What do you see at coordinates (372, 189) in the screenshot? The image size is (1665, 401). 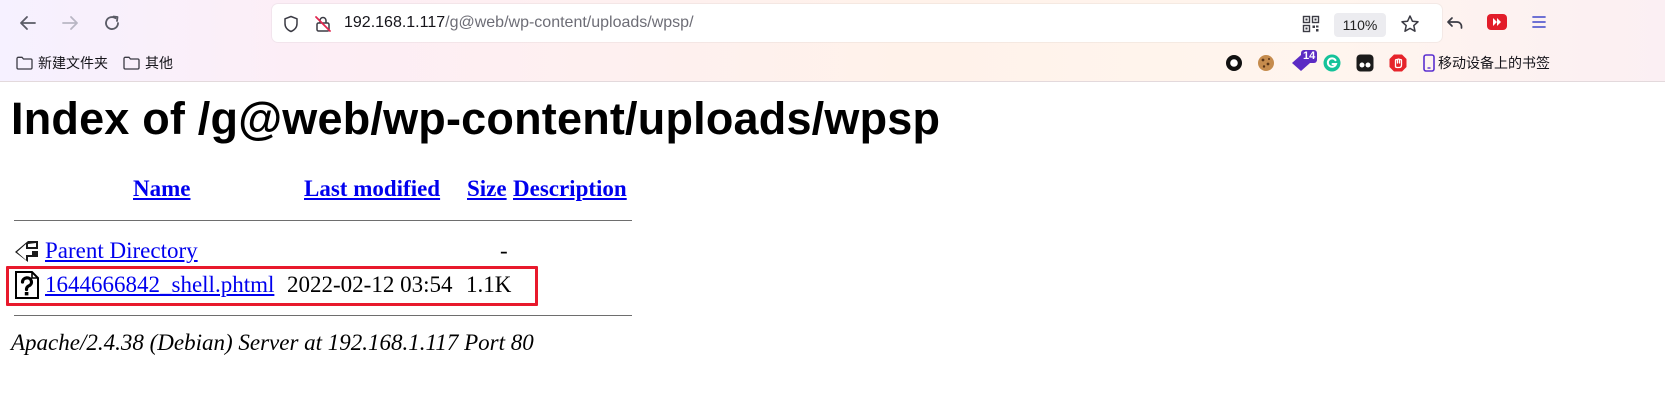 I see `column-header-last-modified: Last modified` at bounding box center [372, 189].